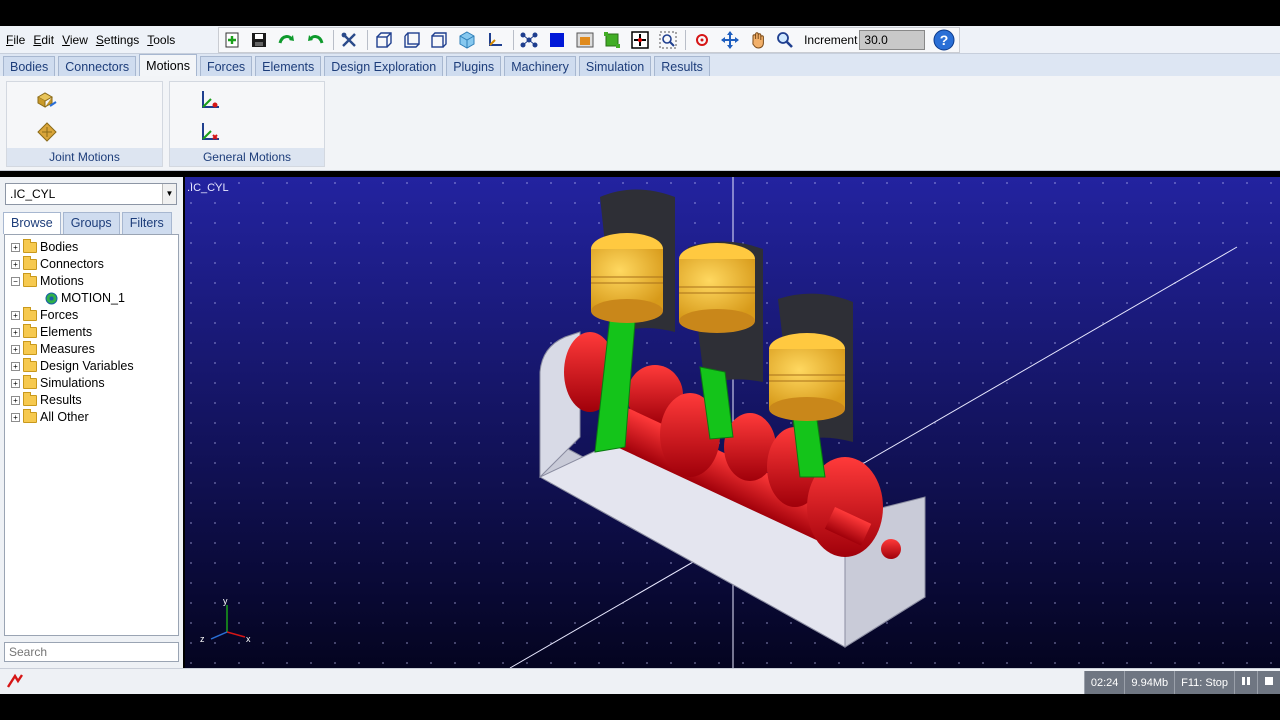 The width and height of the screenshot is (1280, 720). What do you see at coordinates (540, 66) in the screenshot?
I see `tab-machinery: Machinery` at bounding box center [540, 66].